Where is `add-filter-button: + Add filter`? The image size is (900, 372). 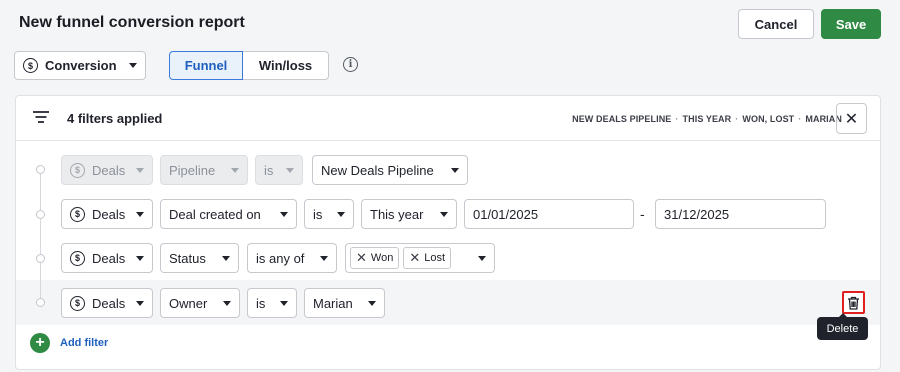 add-filter-button: + Add filter is located at coordinates (69, 343).